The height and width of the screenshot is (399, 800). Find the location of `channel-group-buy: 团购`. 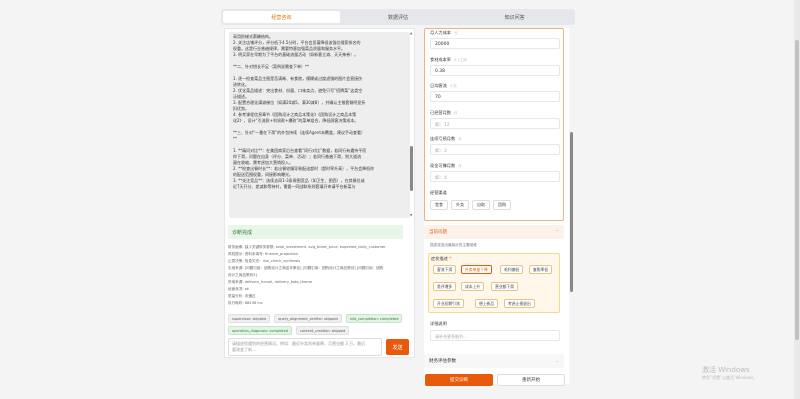

channel-group-buy: 团购 is located at coordinates (502, 205).